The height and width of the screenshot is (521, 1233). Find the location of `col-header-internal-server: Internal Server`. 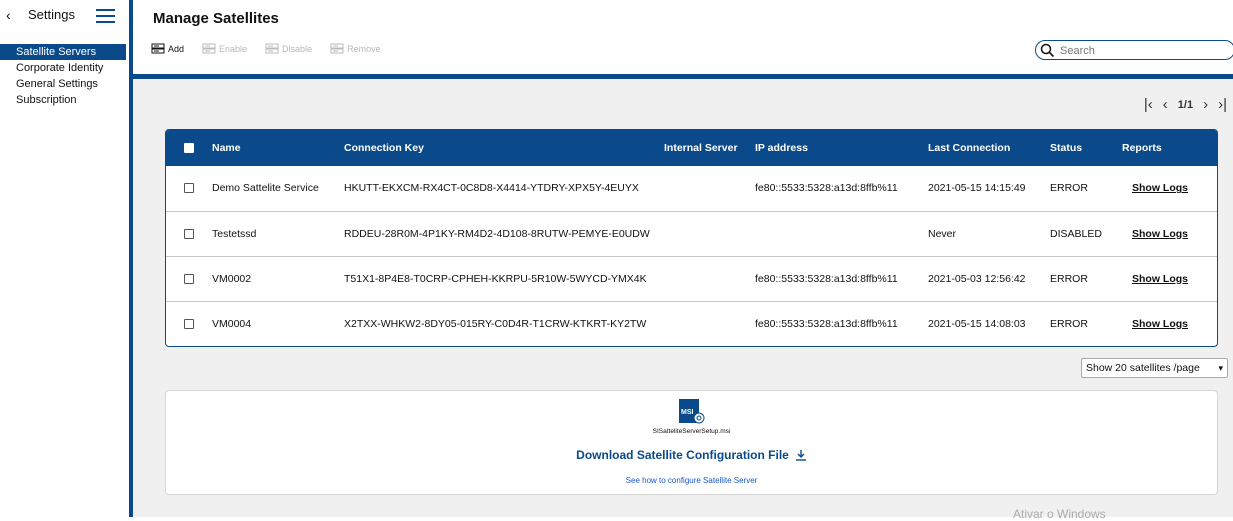

col-header-internal-server: Internal Server is located at coordinates (709, 148).